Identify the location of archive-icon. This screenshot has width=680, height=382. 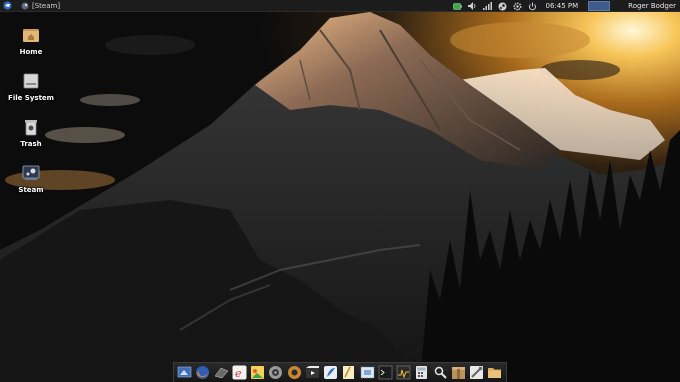
(458, 372).